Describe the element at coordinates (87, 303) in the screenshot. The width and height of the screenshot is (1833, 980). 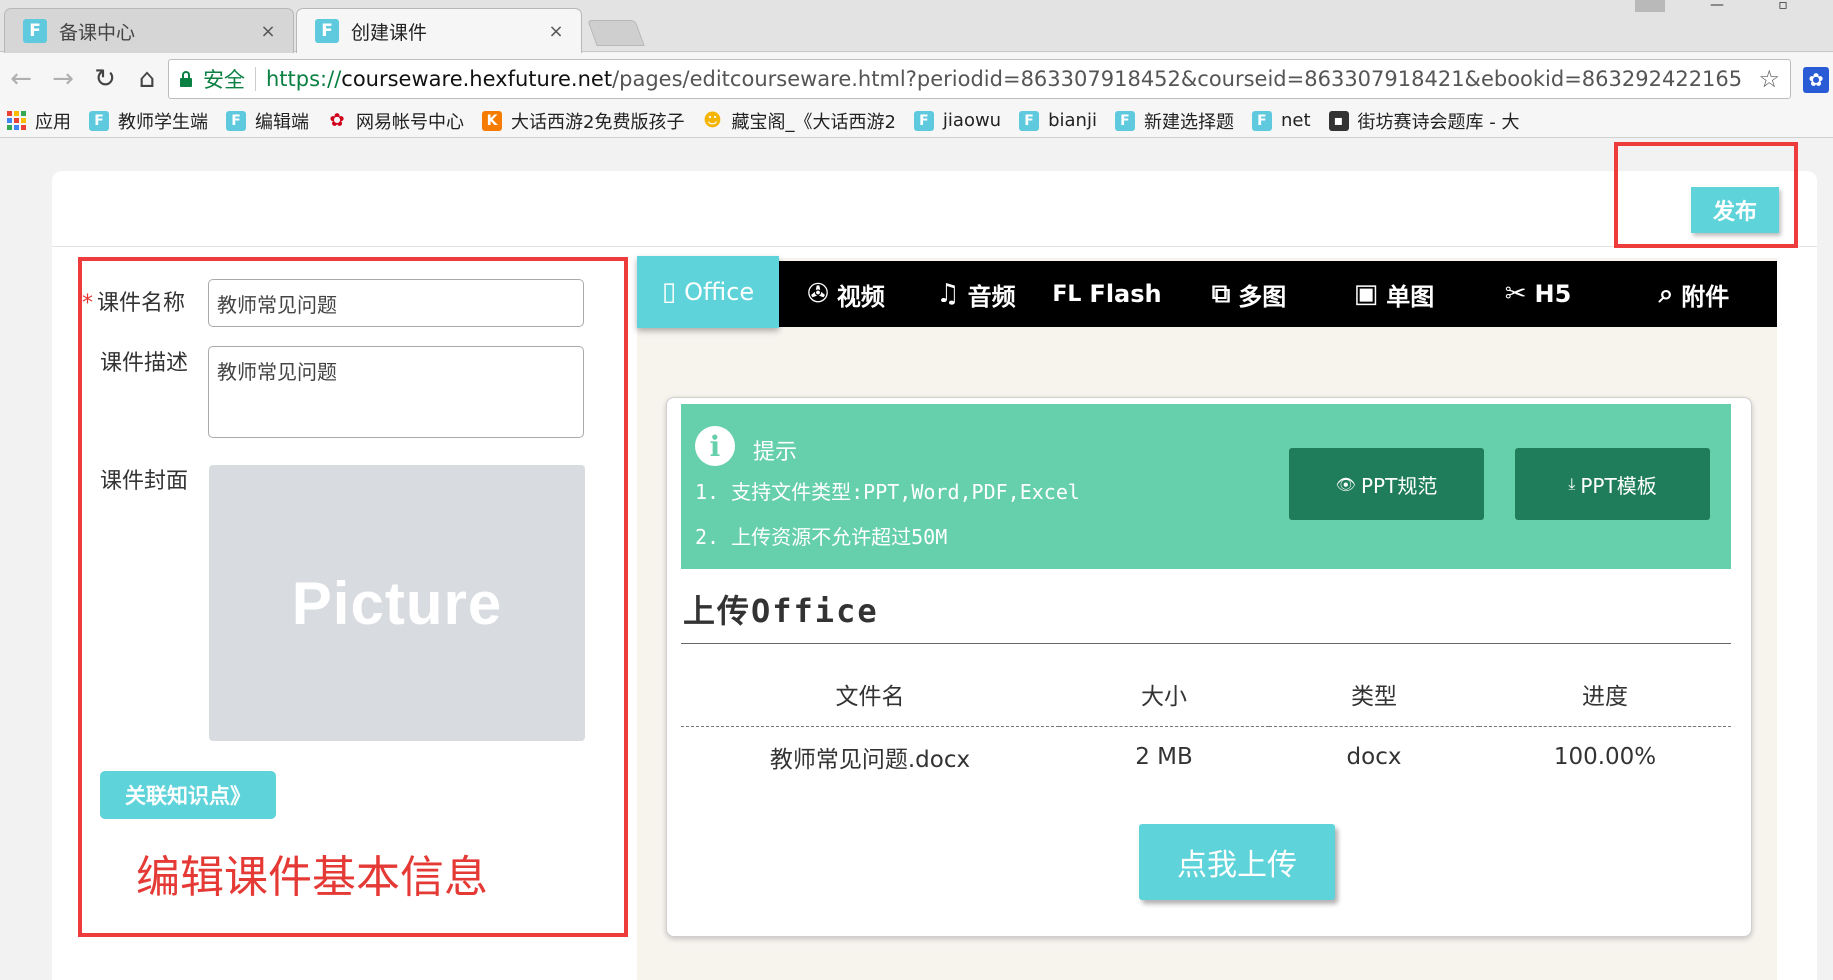
I see `required-mark: *` at that location.